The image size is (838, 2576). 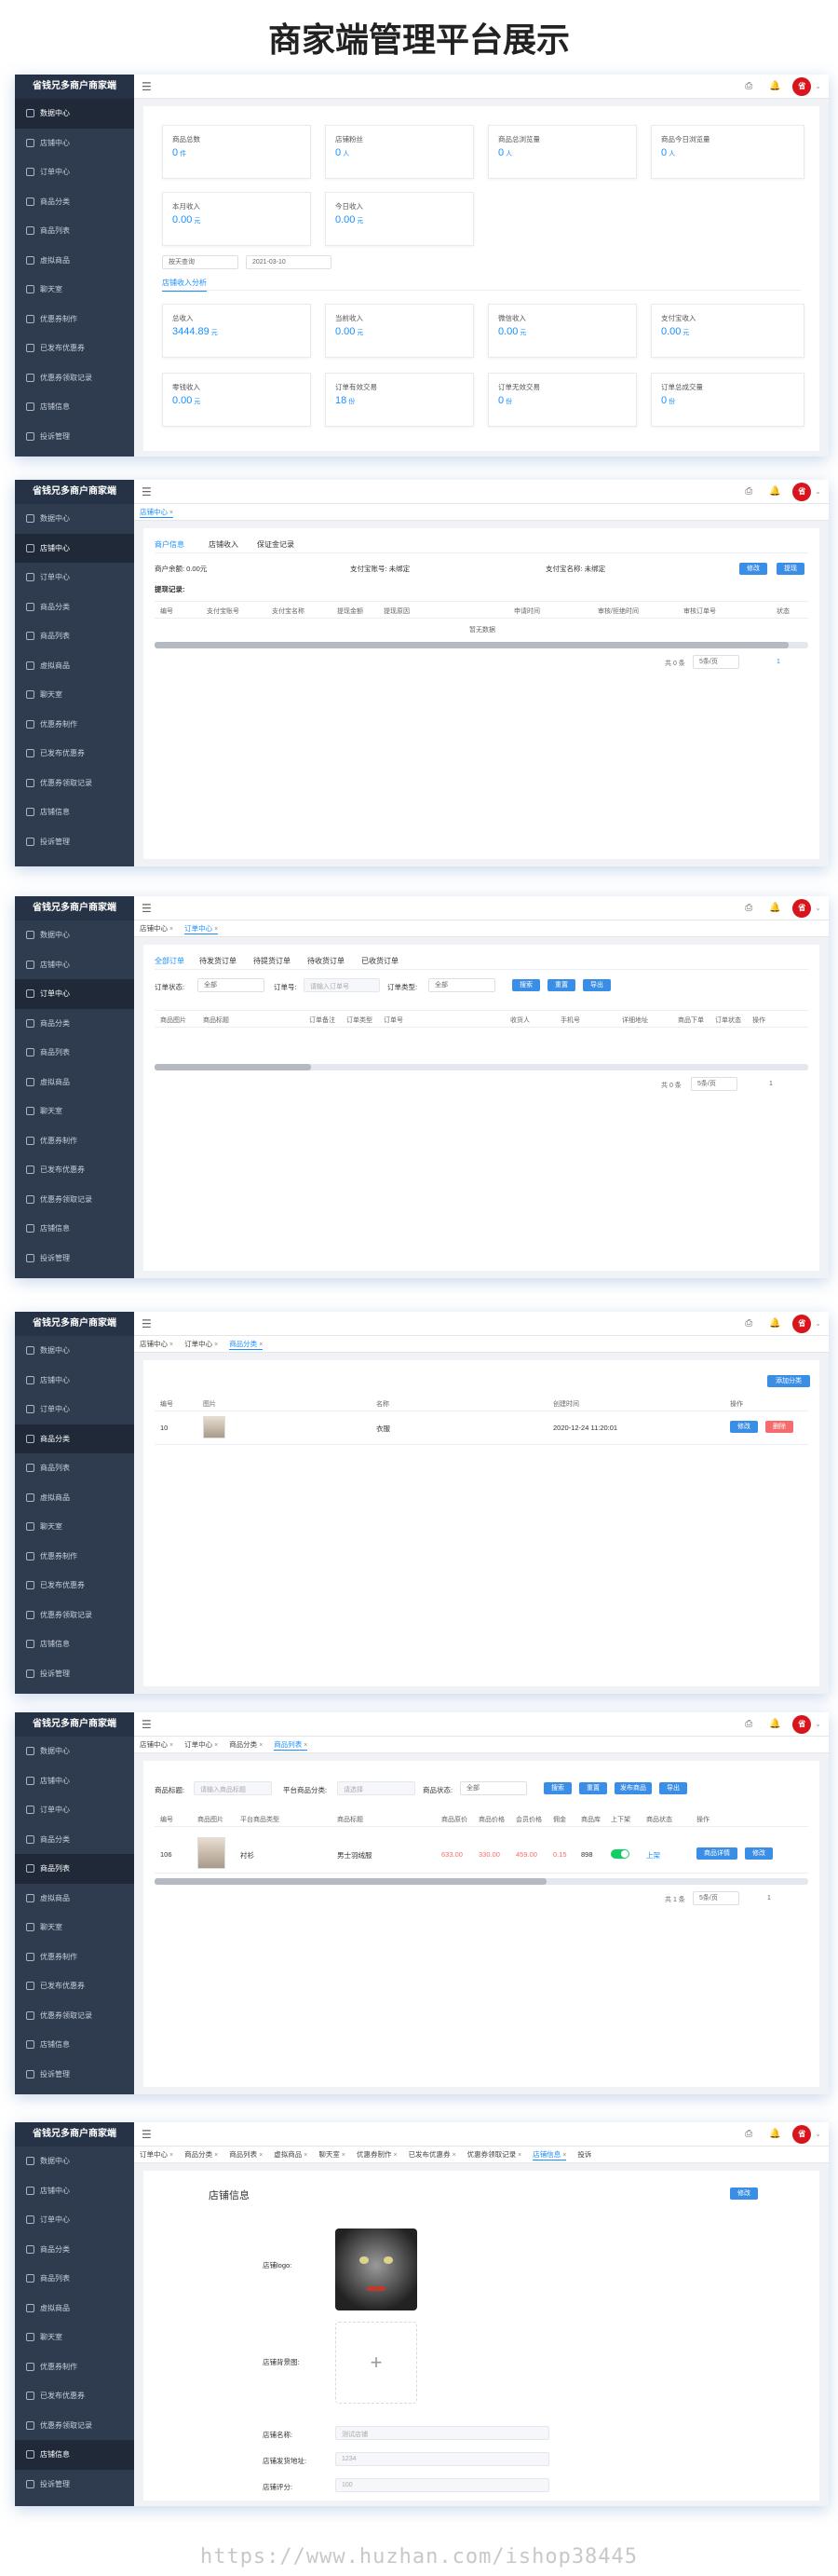 I want to click on product-detail-button: 商品详情, so click(x=716, y=1854).